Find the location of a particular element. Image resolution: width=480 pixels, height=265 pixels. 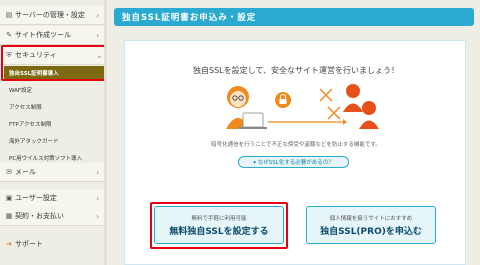

pro-ssl-label: 独自SSL(PRO)を申込む is located at coordinates (371, 232).